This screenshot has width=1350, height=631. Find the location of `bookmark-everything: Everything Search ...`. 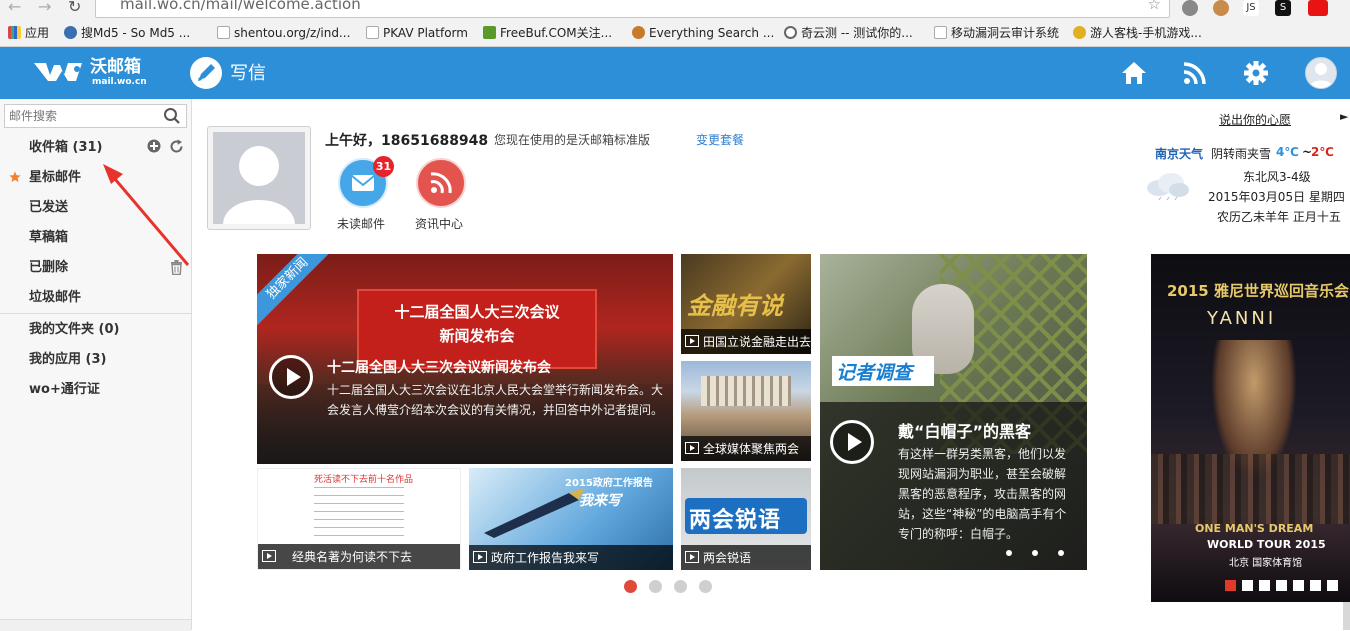

bookmark-everything: Everything Search ... is located at coordinates (703, 33).